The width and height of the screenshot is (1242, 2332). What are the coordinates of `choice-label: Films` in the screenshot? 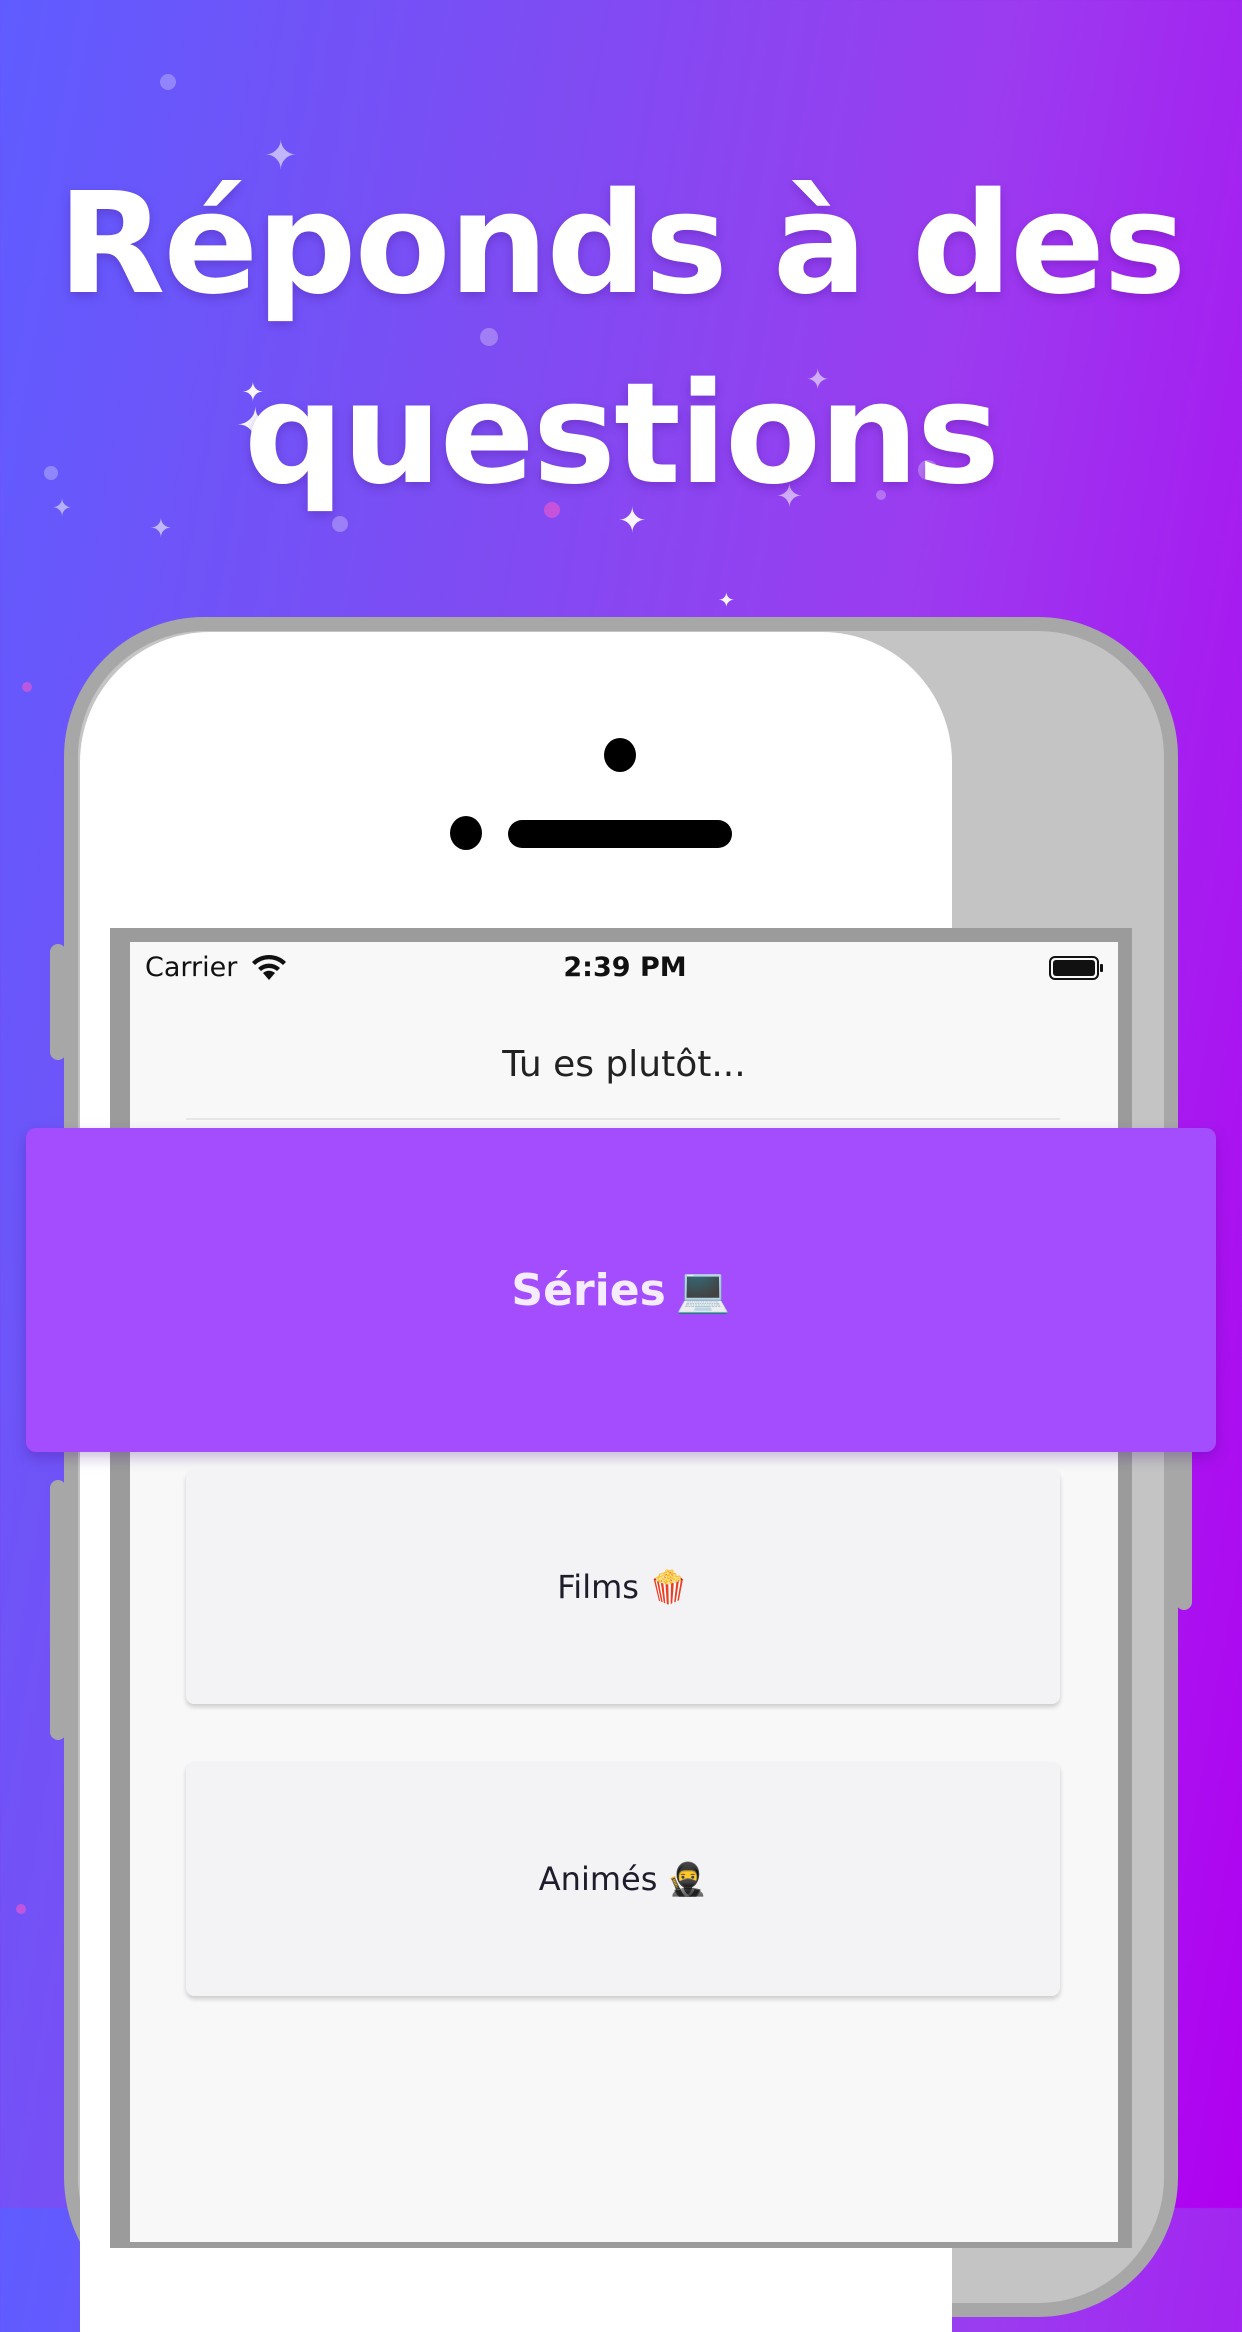 It's located at (598, 1587).